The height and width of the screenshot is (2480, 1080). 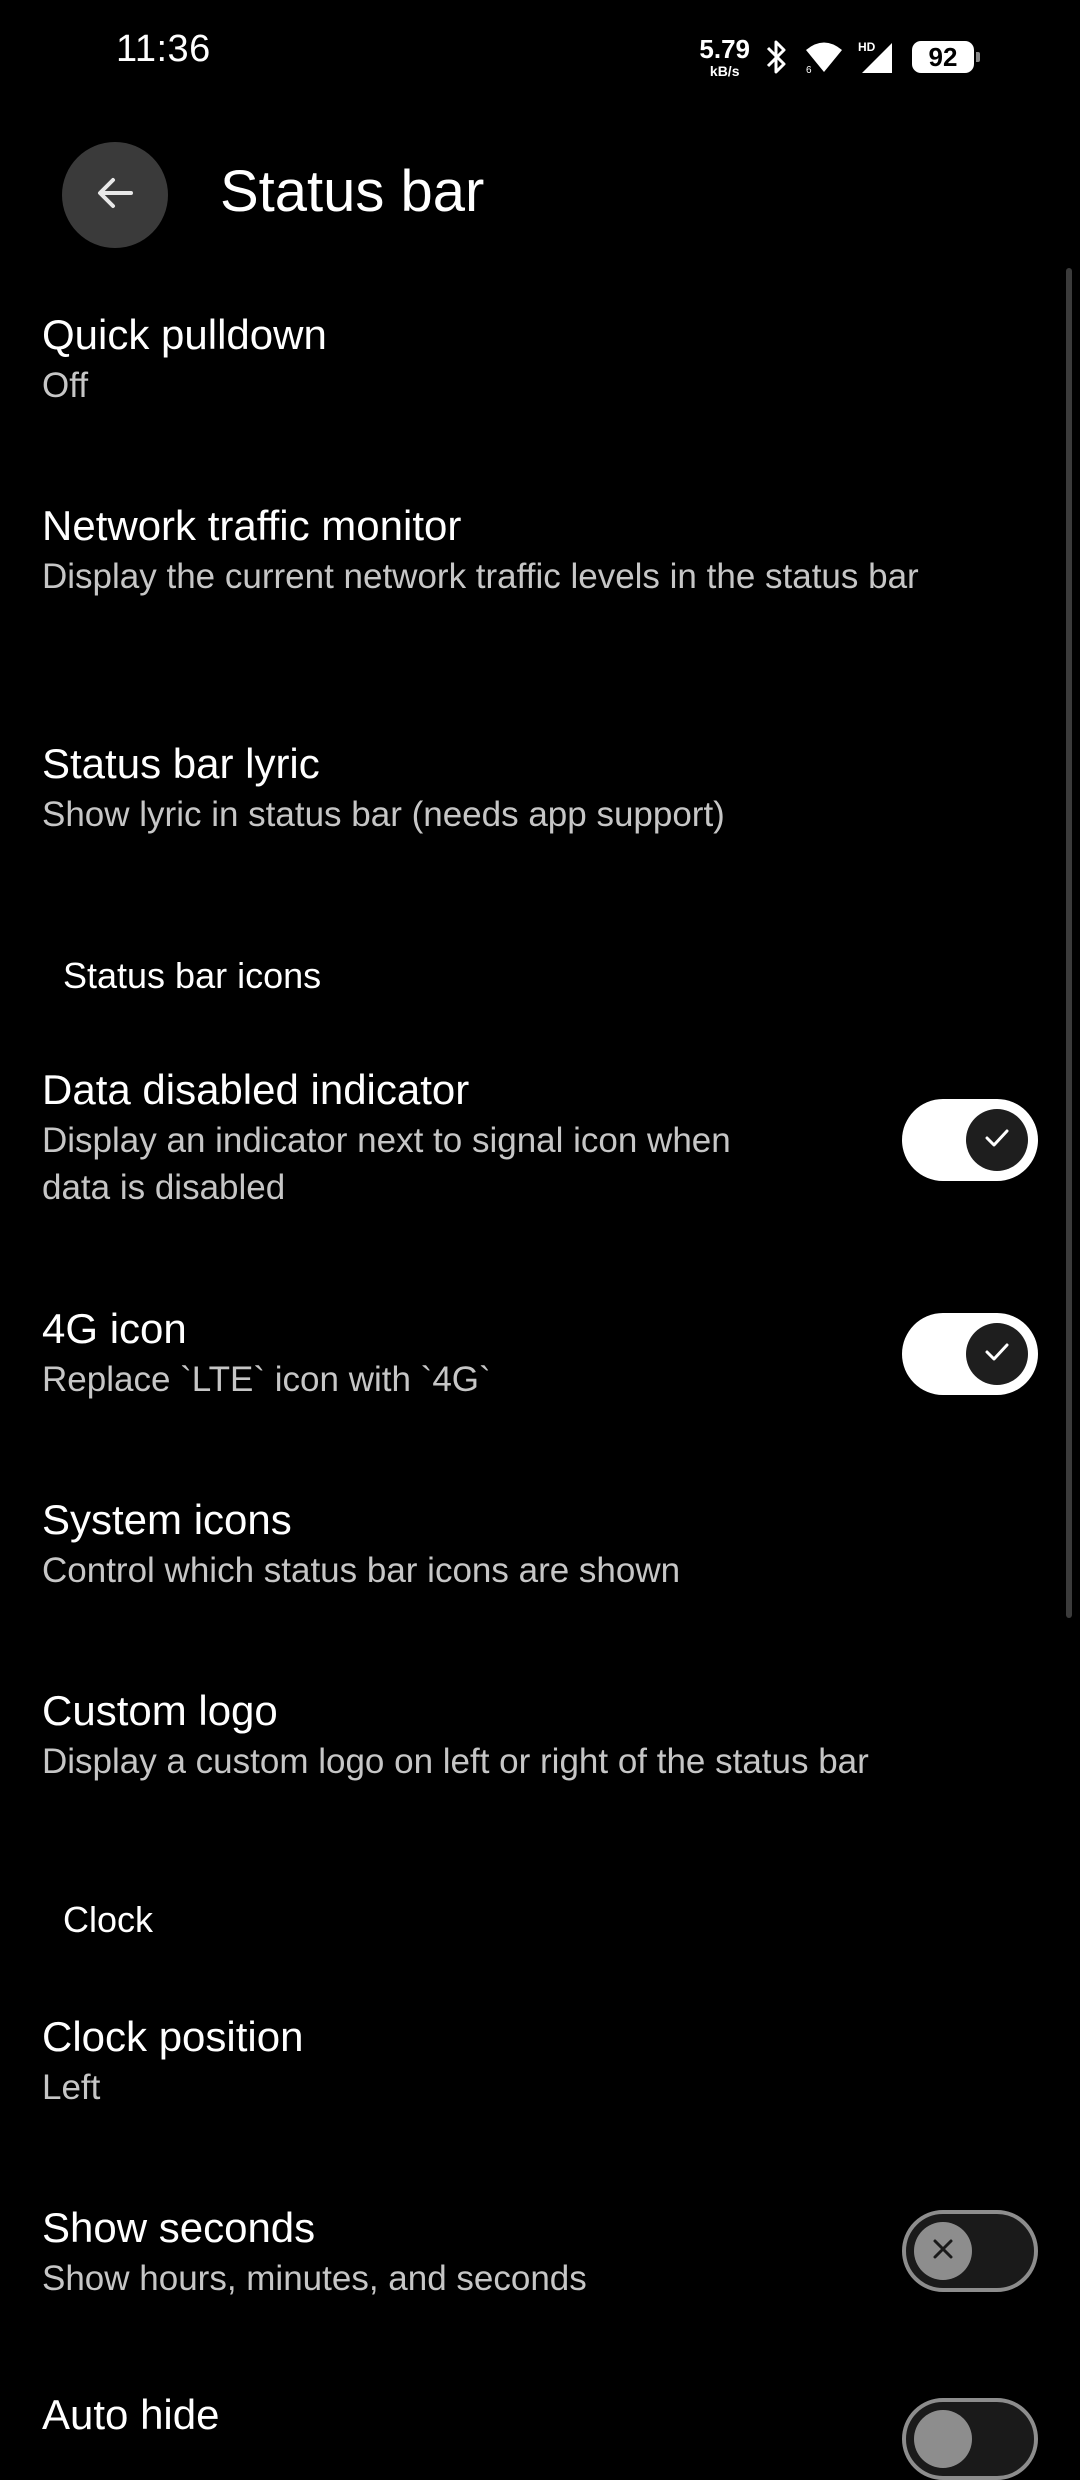 I want to click on close-icon, so click(x=943, y=2251).